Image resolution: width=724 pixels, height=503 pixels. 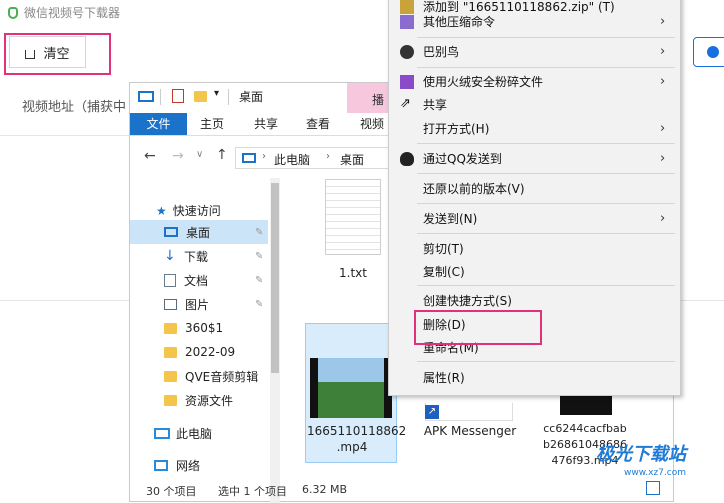 What do you see at coordinates (478, 327) in the screenshot?
I see `delete-highlight` at bounding box center [478, 327].